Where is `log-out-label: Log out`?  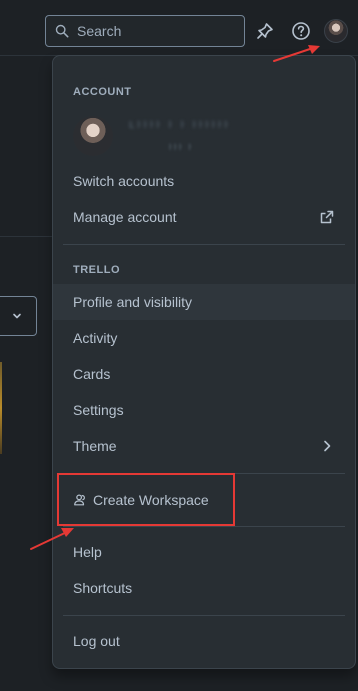 log-out-label: Log out is located at coordinates (96, 641).